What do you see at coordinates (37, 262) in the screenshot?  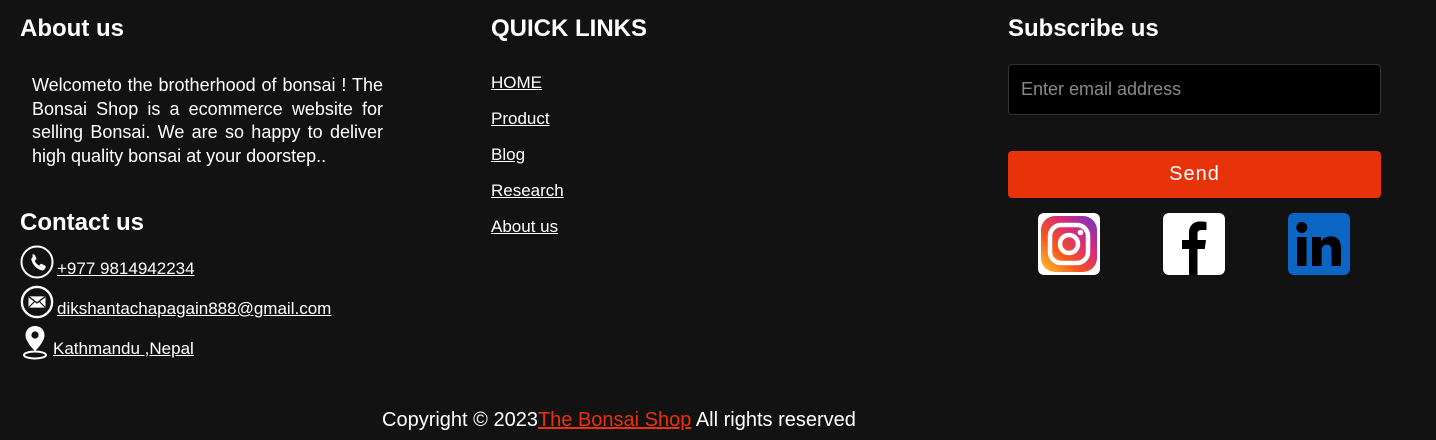 I see `phone-icon` at bounding box center [37, 262].